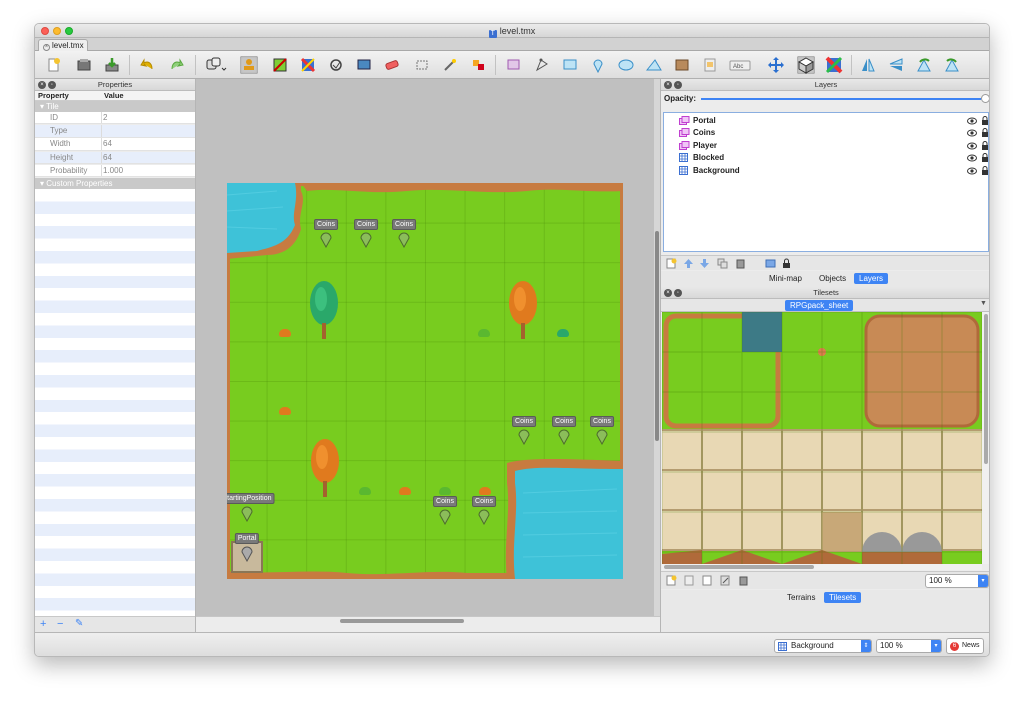  I want to click on world-tool-button, so click(806, 65).